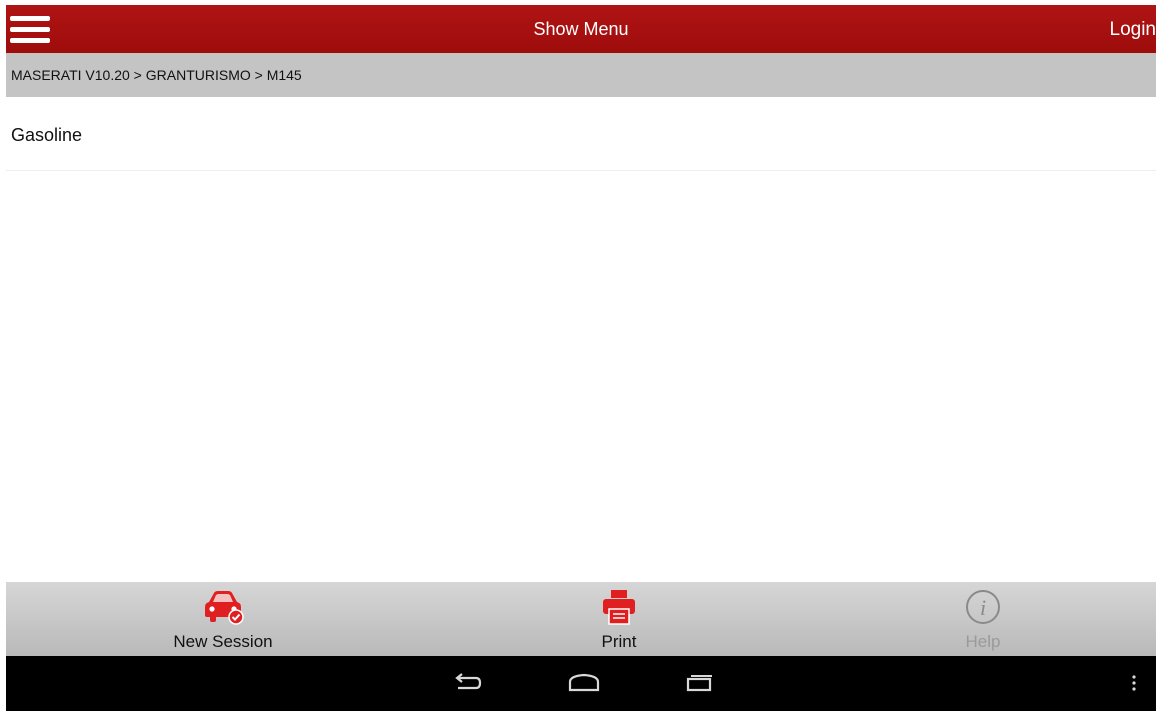 This screenshot has width=1156, height=711. I want to click on info-circle-icon: i, so click(983, 607).